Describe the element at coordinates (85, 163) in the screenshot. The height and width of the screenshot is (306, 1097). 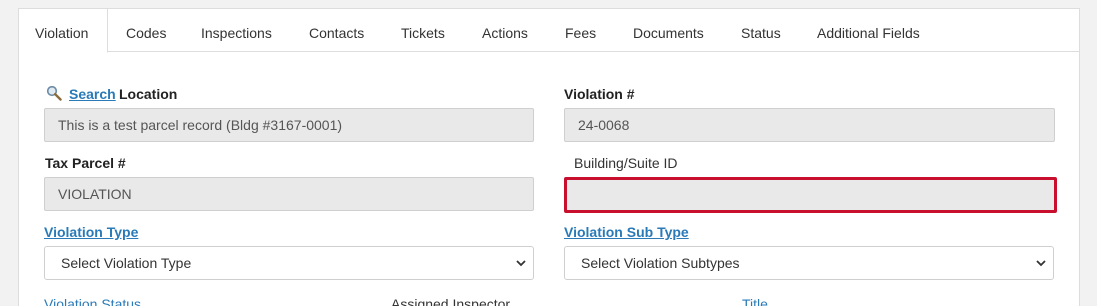
I see `tax-parcel-label: Tax Parcel #` at that location.